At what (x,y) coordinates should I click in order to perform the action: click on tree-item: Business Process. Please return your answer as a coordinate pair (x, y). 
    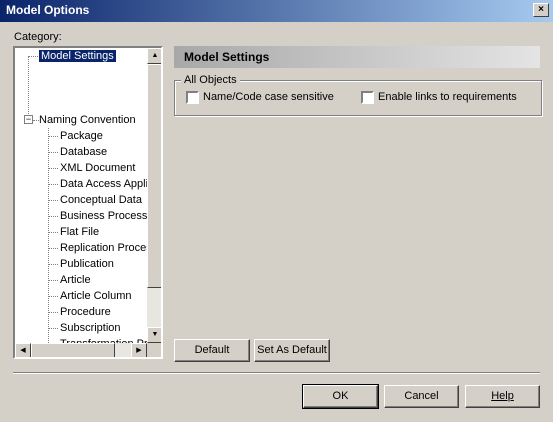
    Looking at the image, I should click on (103, 216).